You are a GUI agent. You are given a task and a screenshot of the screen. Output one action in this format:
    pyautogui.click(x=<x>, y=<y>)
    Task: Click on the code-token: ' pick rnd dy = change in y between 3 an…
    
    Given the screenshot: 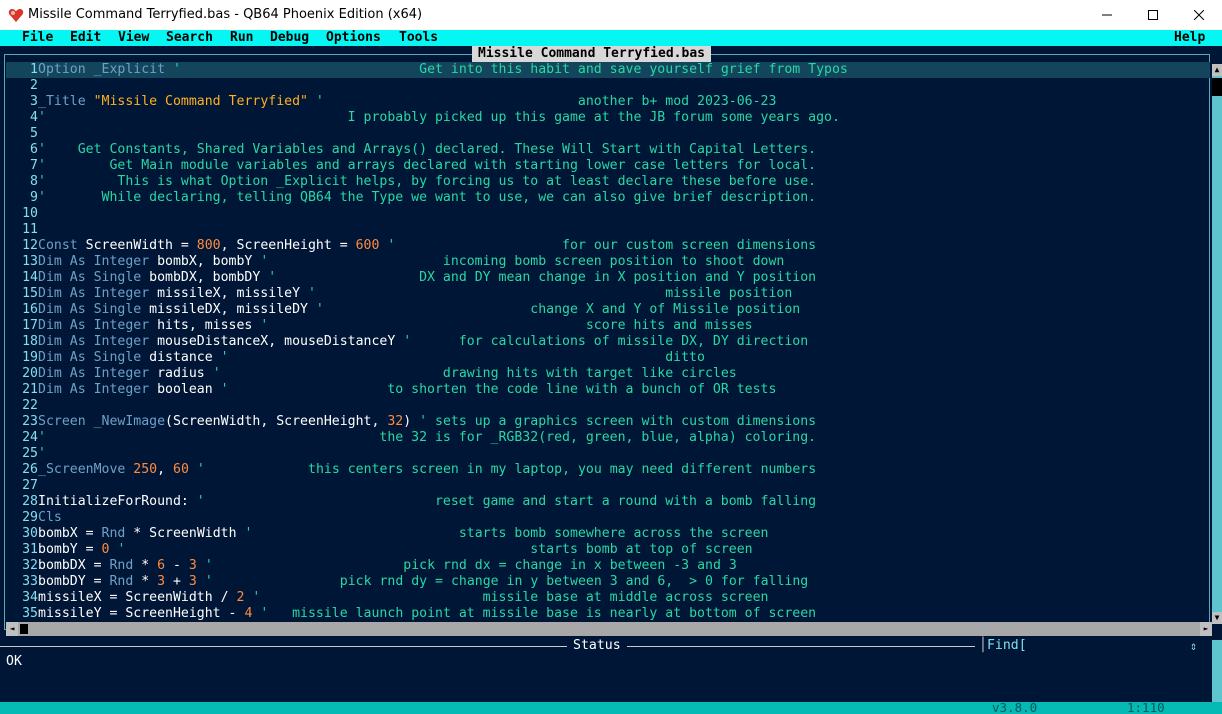 What is the action you would take?
    pyautogui.click(x=506, y=581)
    